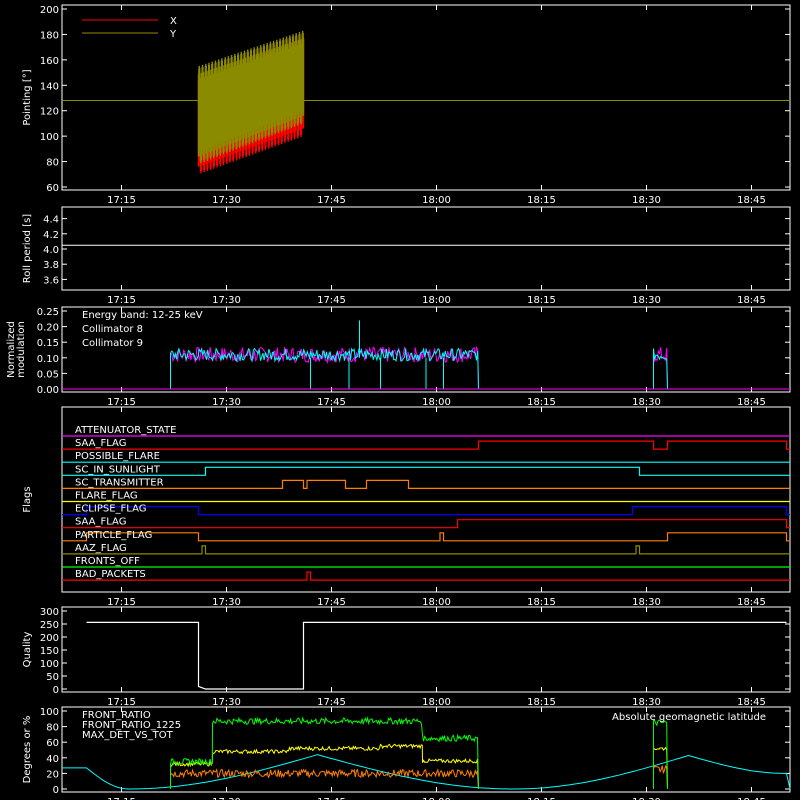 Image resolution: width=800 pixels, height=800 pixels. Describe the element at coordinates (49, 625) in the screenshot. I see `y-tick-label: 250` at that location.